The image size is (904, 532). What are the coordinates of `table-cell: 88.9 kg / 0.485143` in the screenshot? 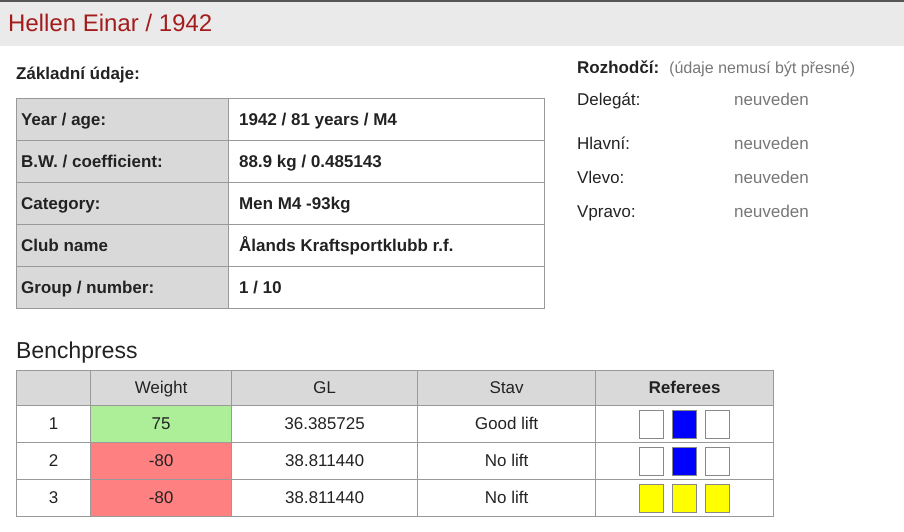 It's located at (386, 161).